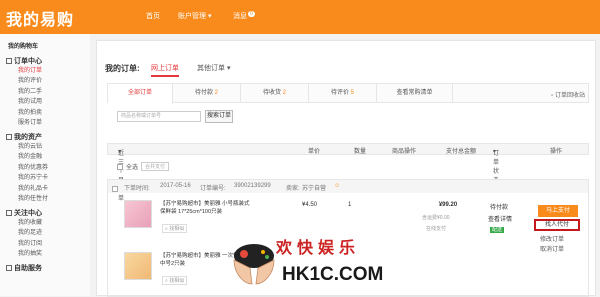 Image resolution: width=600 pixels, height=297 pixels. Describe the element at coordinates (48, 92) in the screenshot. I see `sidebar-item-second-hand: 我的二手` at that location.